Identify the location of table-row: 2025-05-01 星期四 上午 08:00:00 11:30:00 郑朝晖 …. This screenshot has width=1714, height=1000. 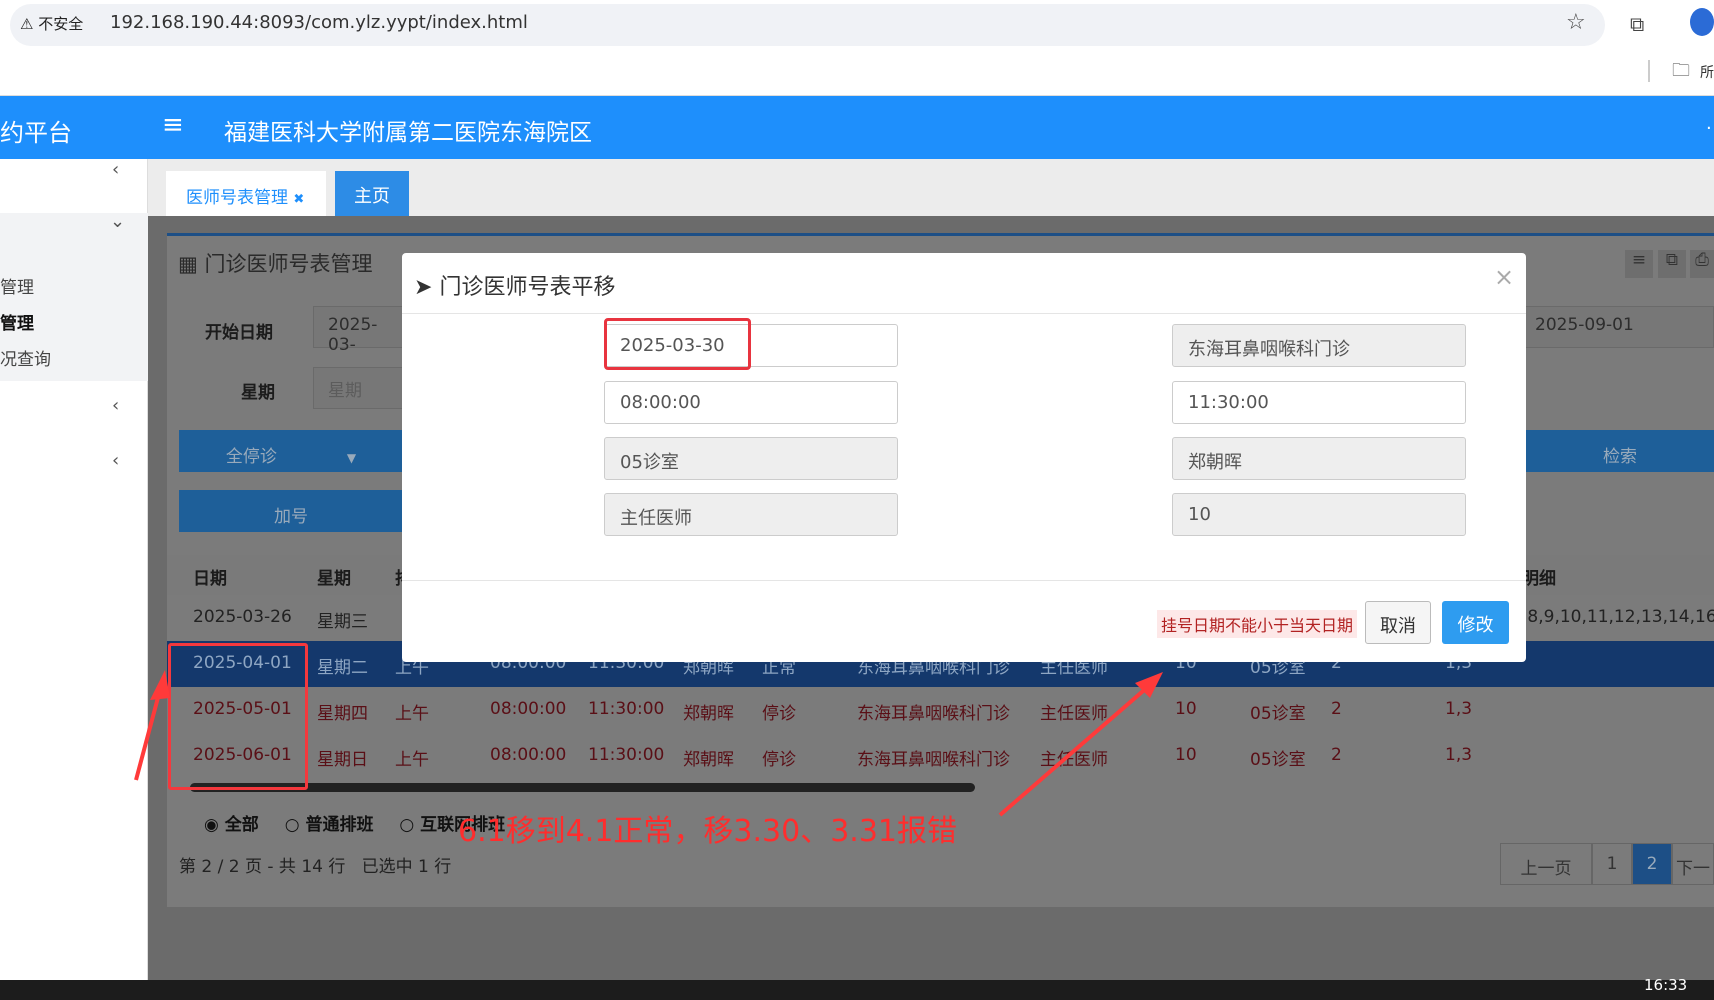
(940, 710).